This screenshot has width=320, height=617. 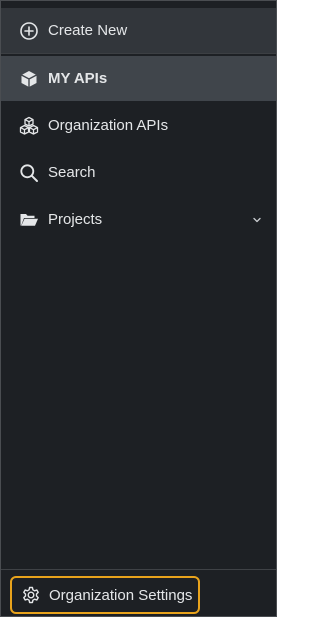 I want to click on gear-icon, so click(x=31, y=595).